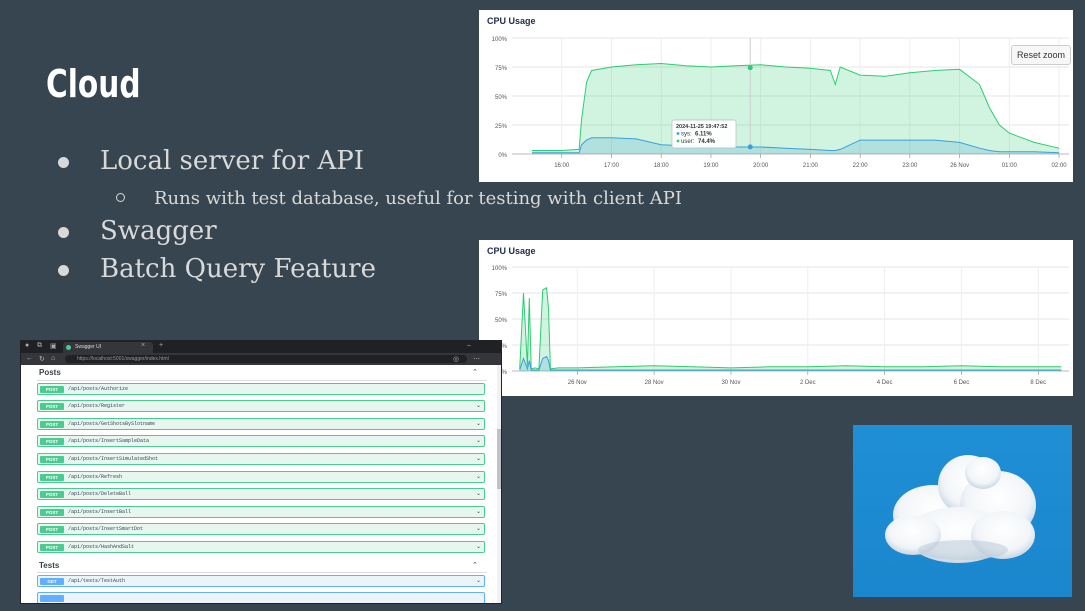  I want to click on x-tick-label: 18:00, so click(662, 166).